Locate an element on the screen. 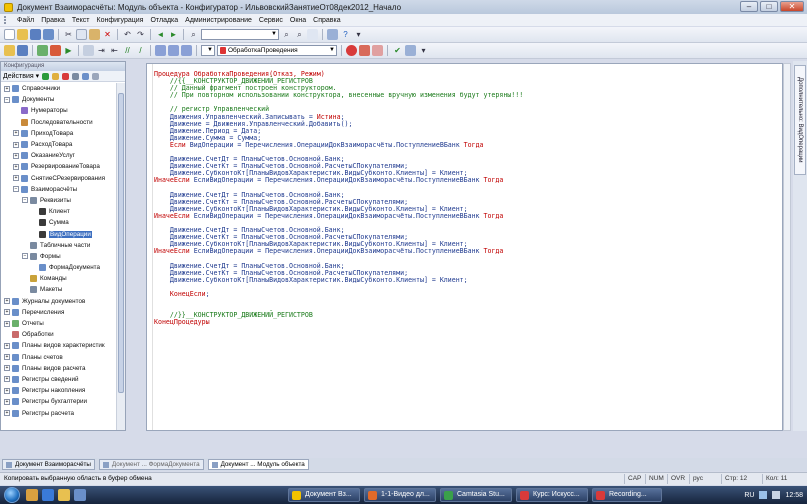 The width and height of the screenshot is (807, 504). search-icon is located at coordinates (86, 76).